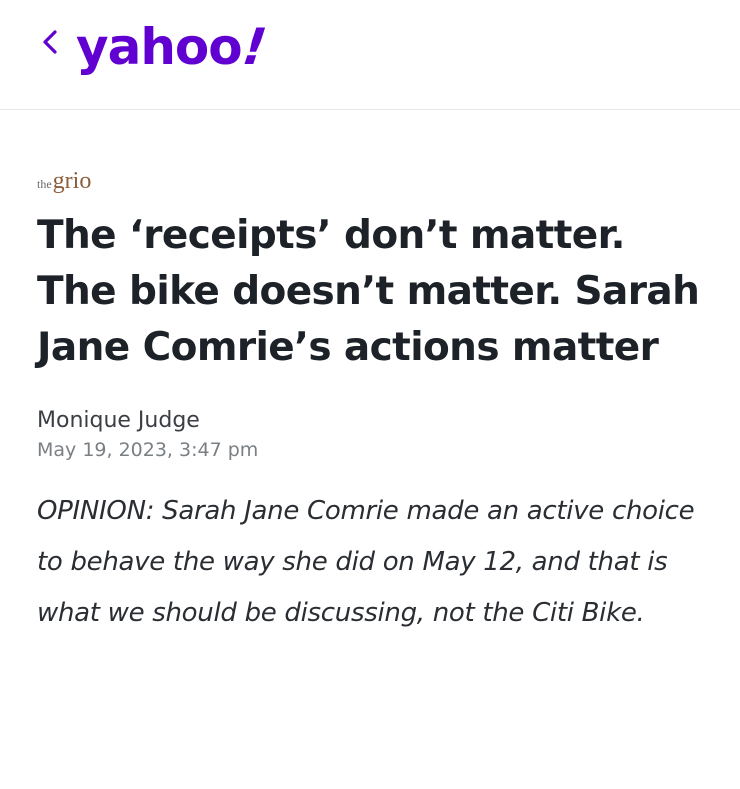 The height and width of the screenshot is (789, 740). I want to click on top-bar: yahoo!, so click(370, 55).